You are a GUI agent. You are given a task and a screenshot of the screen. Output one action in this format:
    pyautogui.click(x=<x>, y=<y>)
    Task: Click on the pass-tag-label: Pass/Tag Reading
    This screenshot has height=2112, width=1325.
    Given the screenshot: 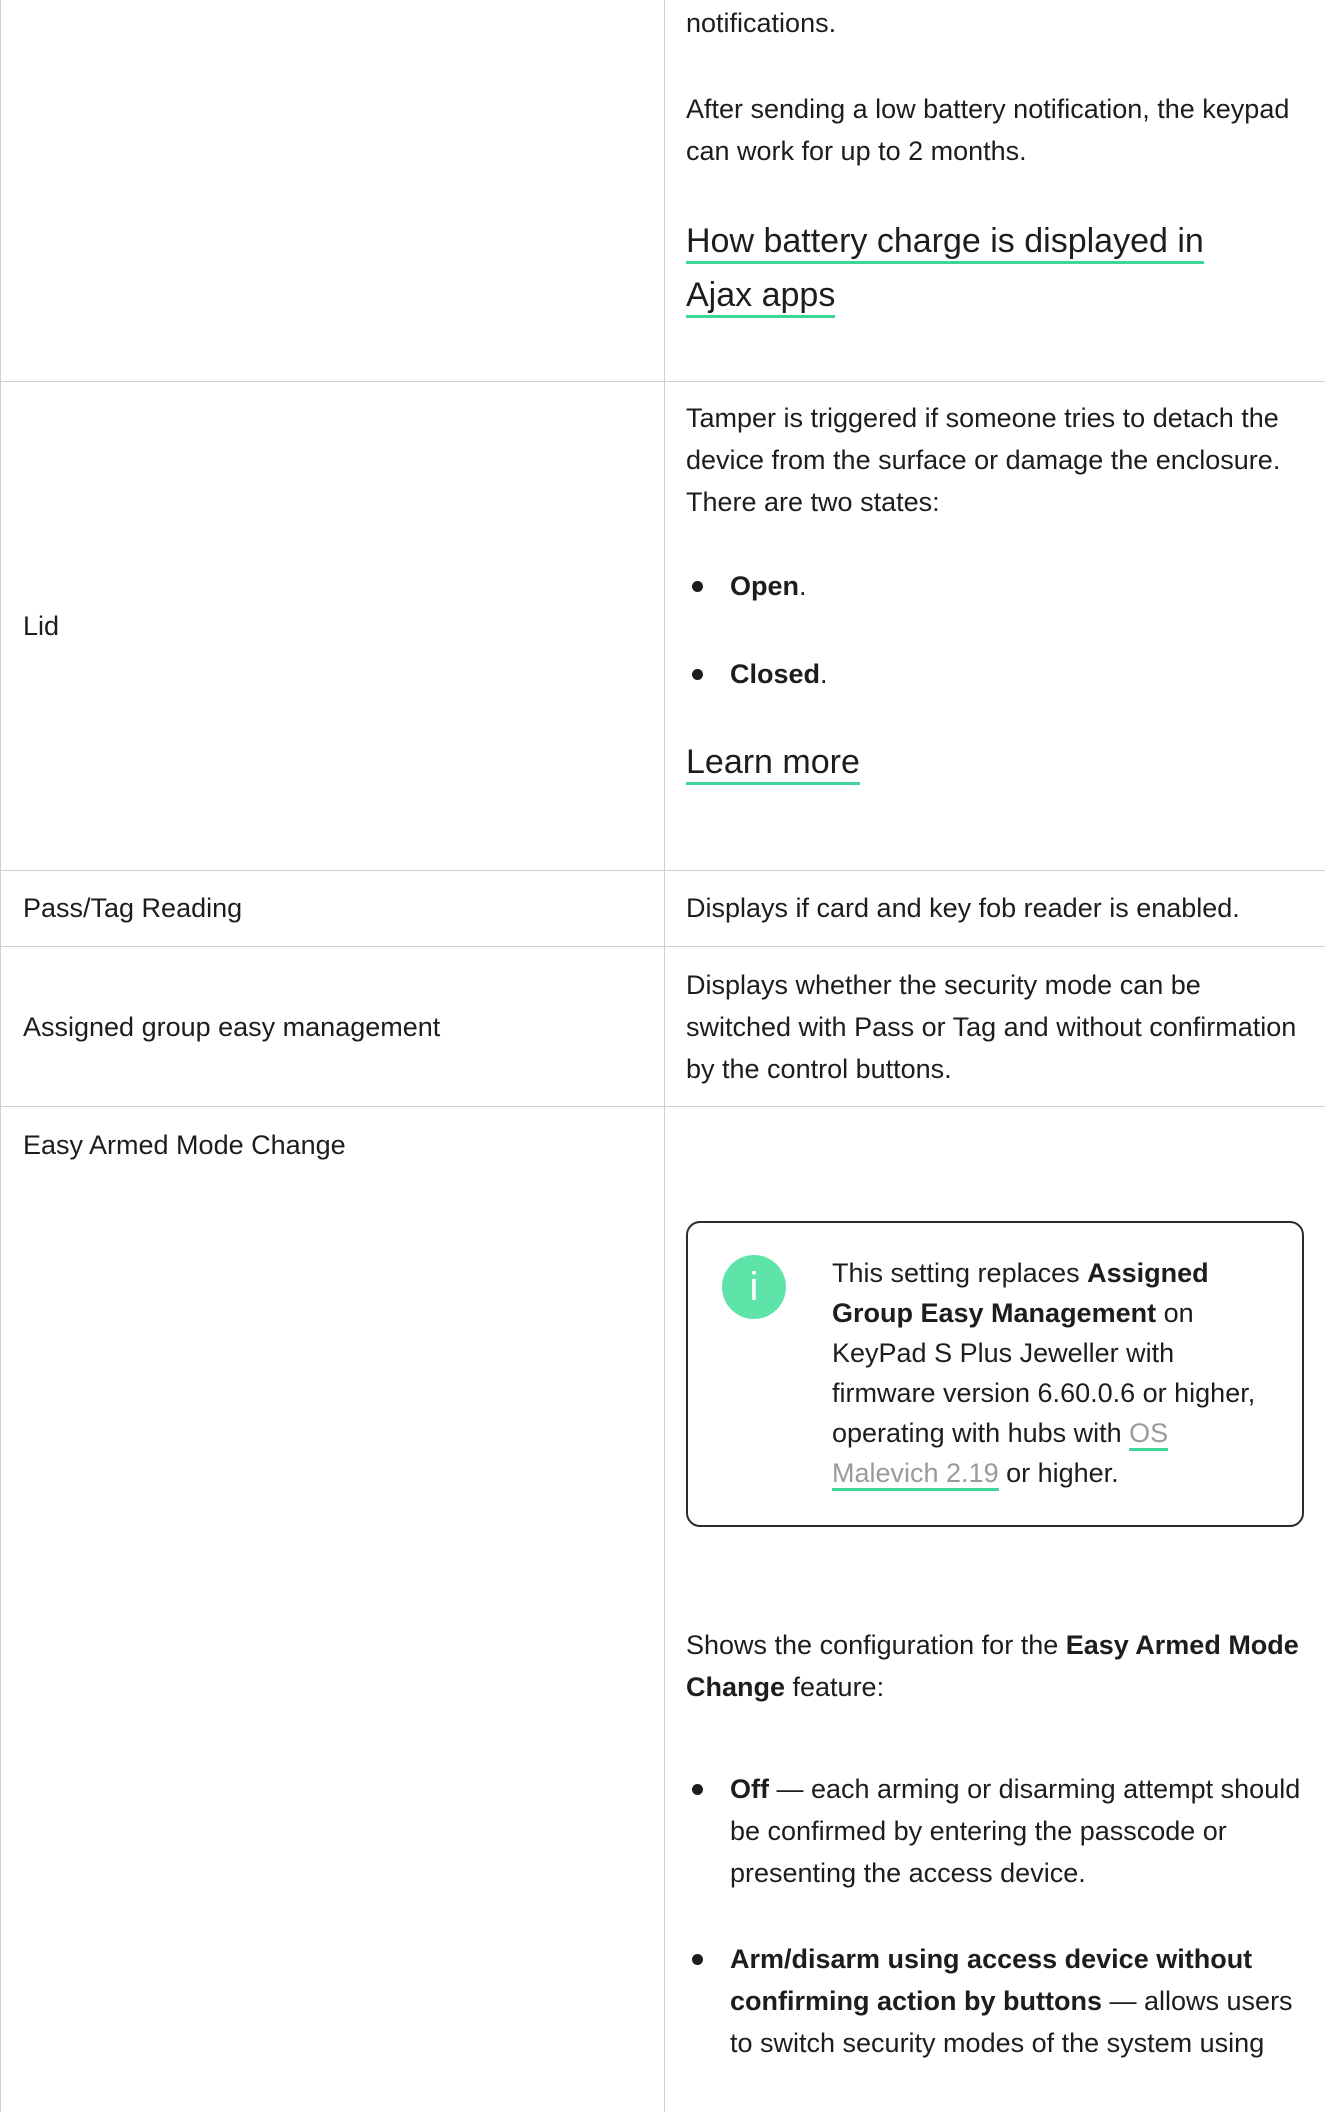 What is the action you would take?
    pyautogui.click(x=133, y=908)
    